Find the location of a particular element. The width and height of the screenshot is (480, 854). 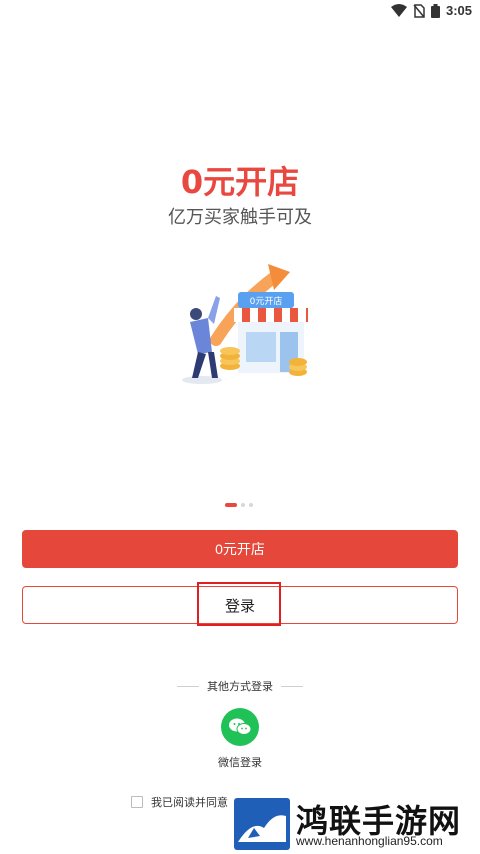

status-time: 3:05 is located at coordinates (458, 10).